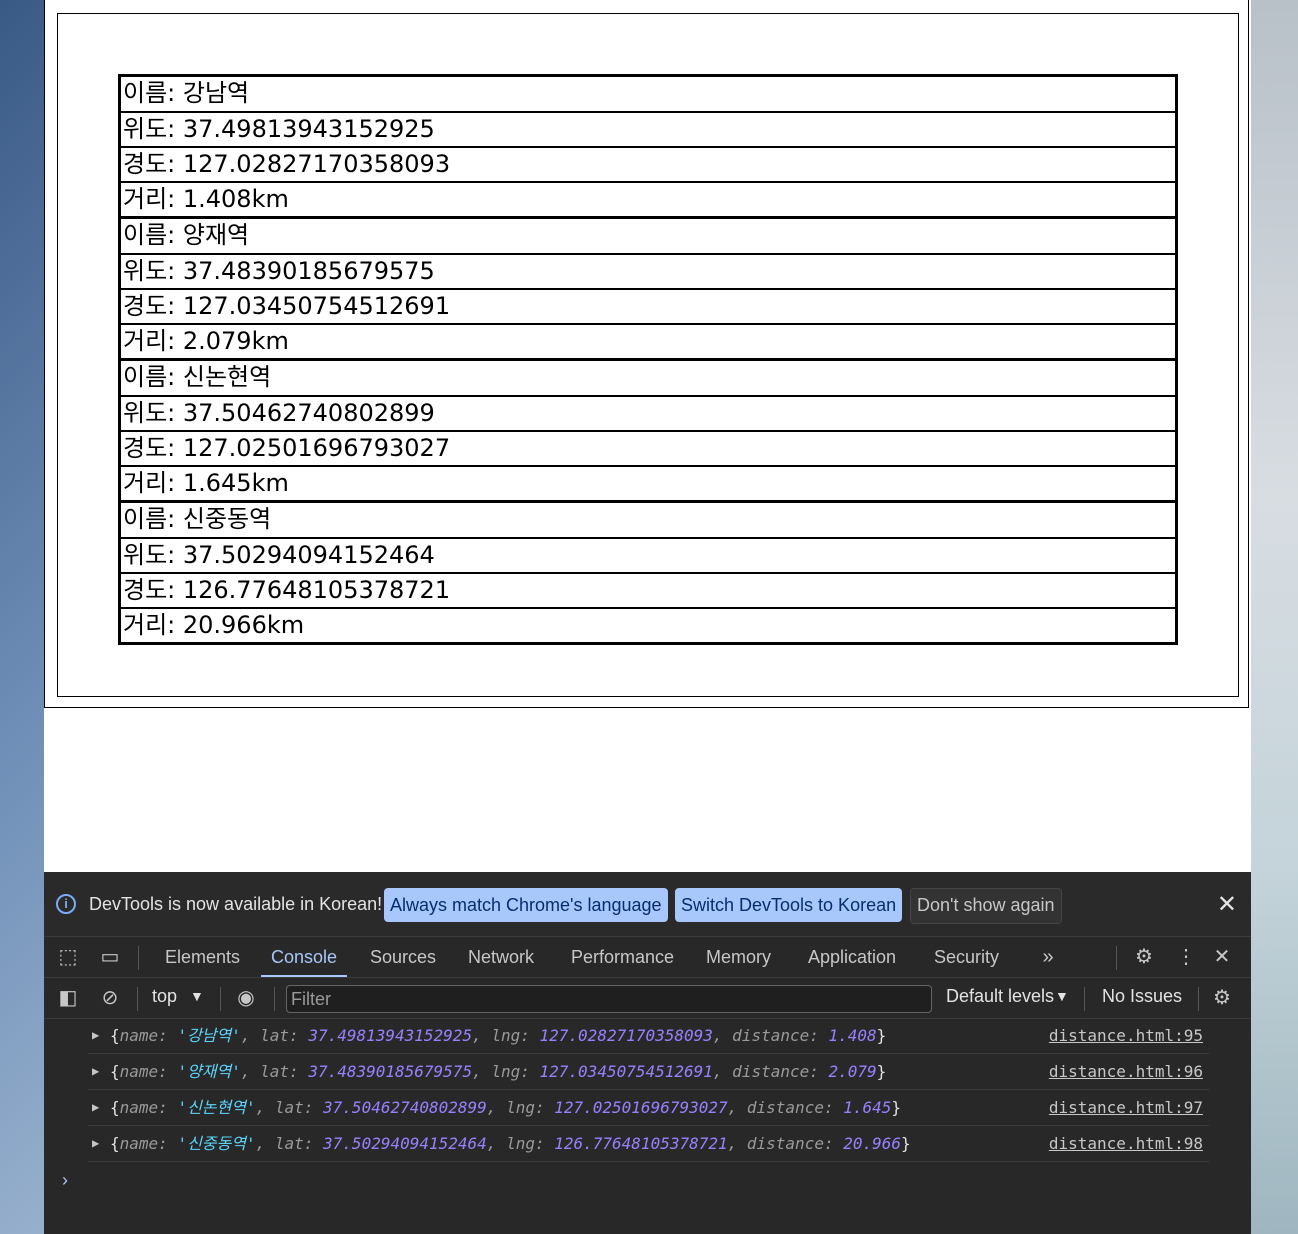  Describe the element at coordinates (648, 305) in the screenshot. I see `station-longitude: 경도: 127.03450754512691` at that location.